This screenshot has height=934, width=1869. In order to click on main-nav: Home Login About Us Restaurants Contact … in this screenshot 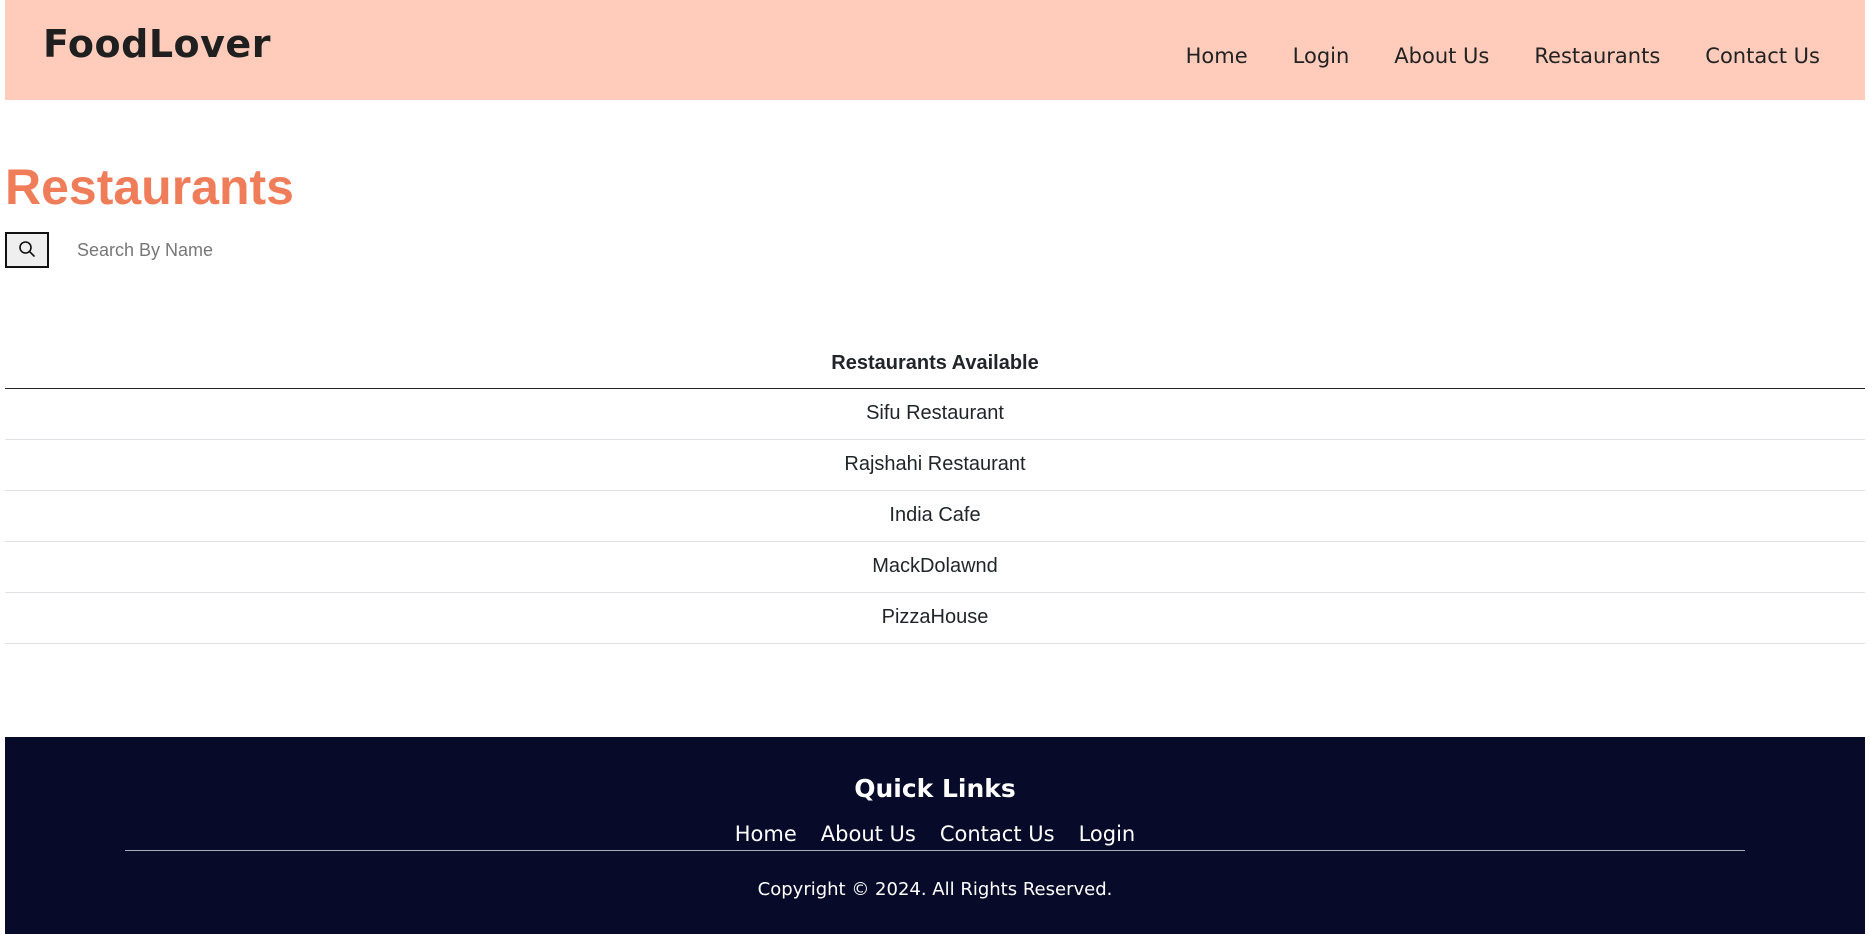, I will do `click(1480, 56)`.